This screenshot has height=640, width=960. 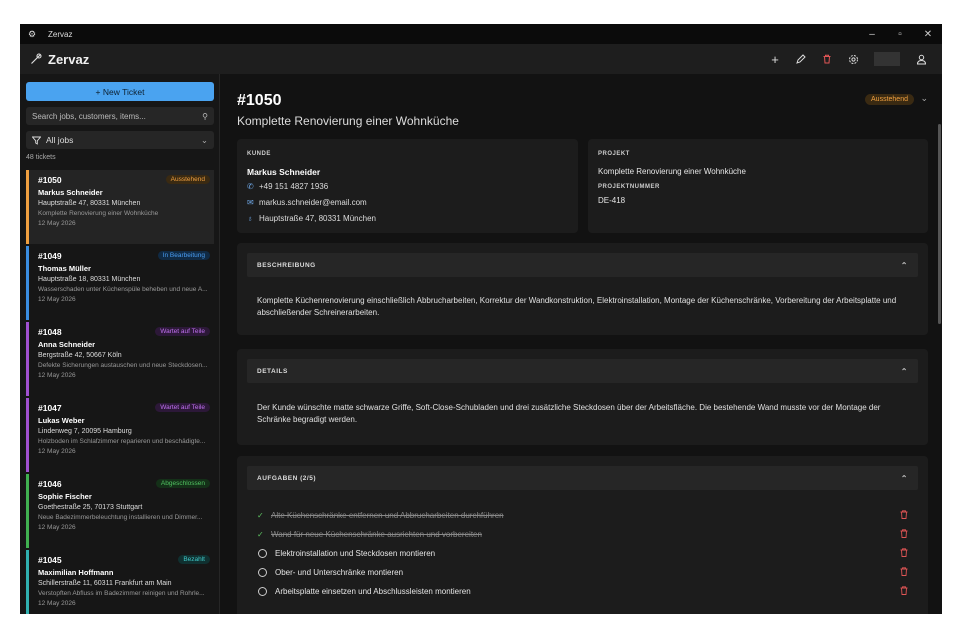 What do you see at coordinates (672, 171) in the screenshot?
I see `project-name: Komplette Renovierung einer Wohnküche` at bounding box center [672, 171].